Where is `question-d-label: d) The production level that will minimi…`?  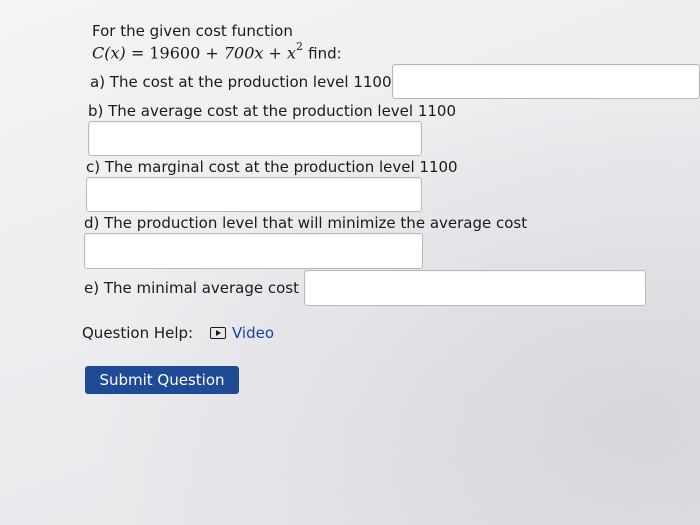 question-d-label: d) The production level that will minimi… is located at coordinates (306, 223).